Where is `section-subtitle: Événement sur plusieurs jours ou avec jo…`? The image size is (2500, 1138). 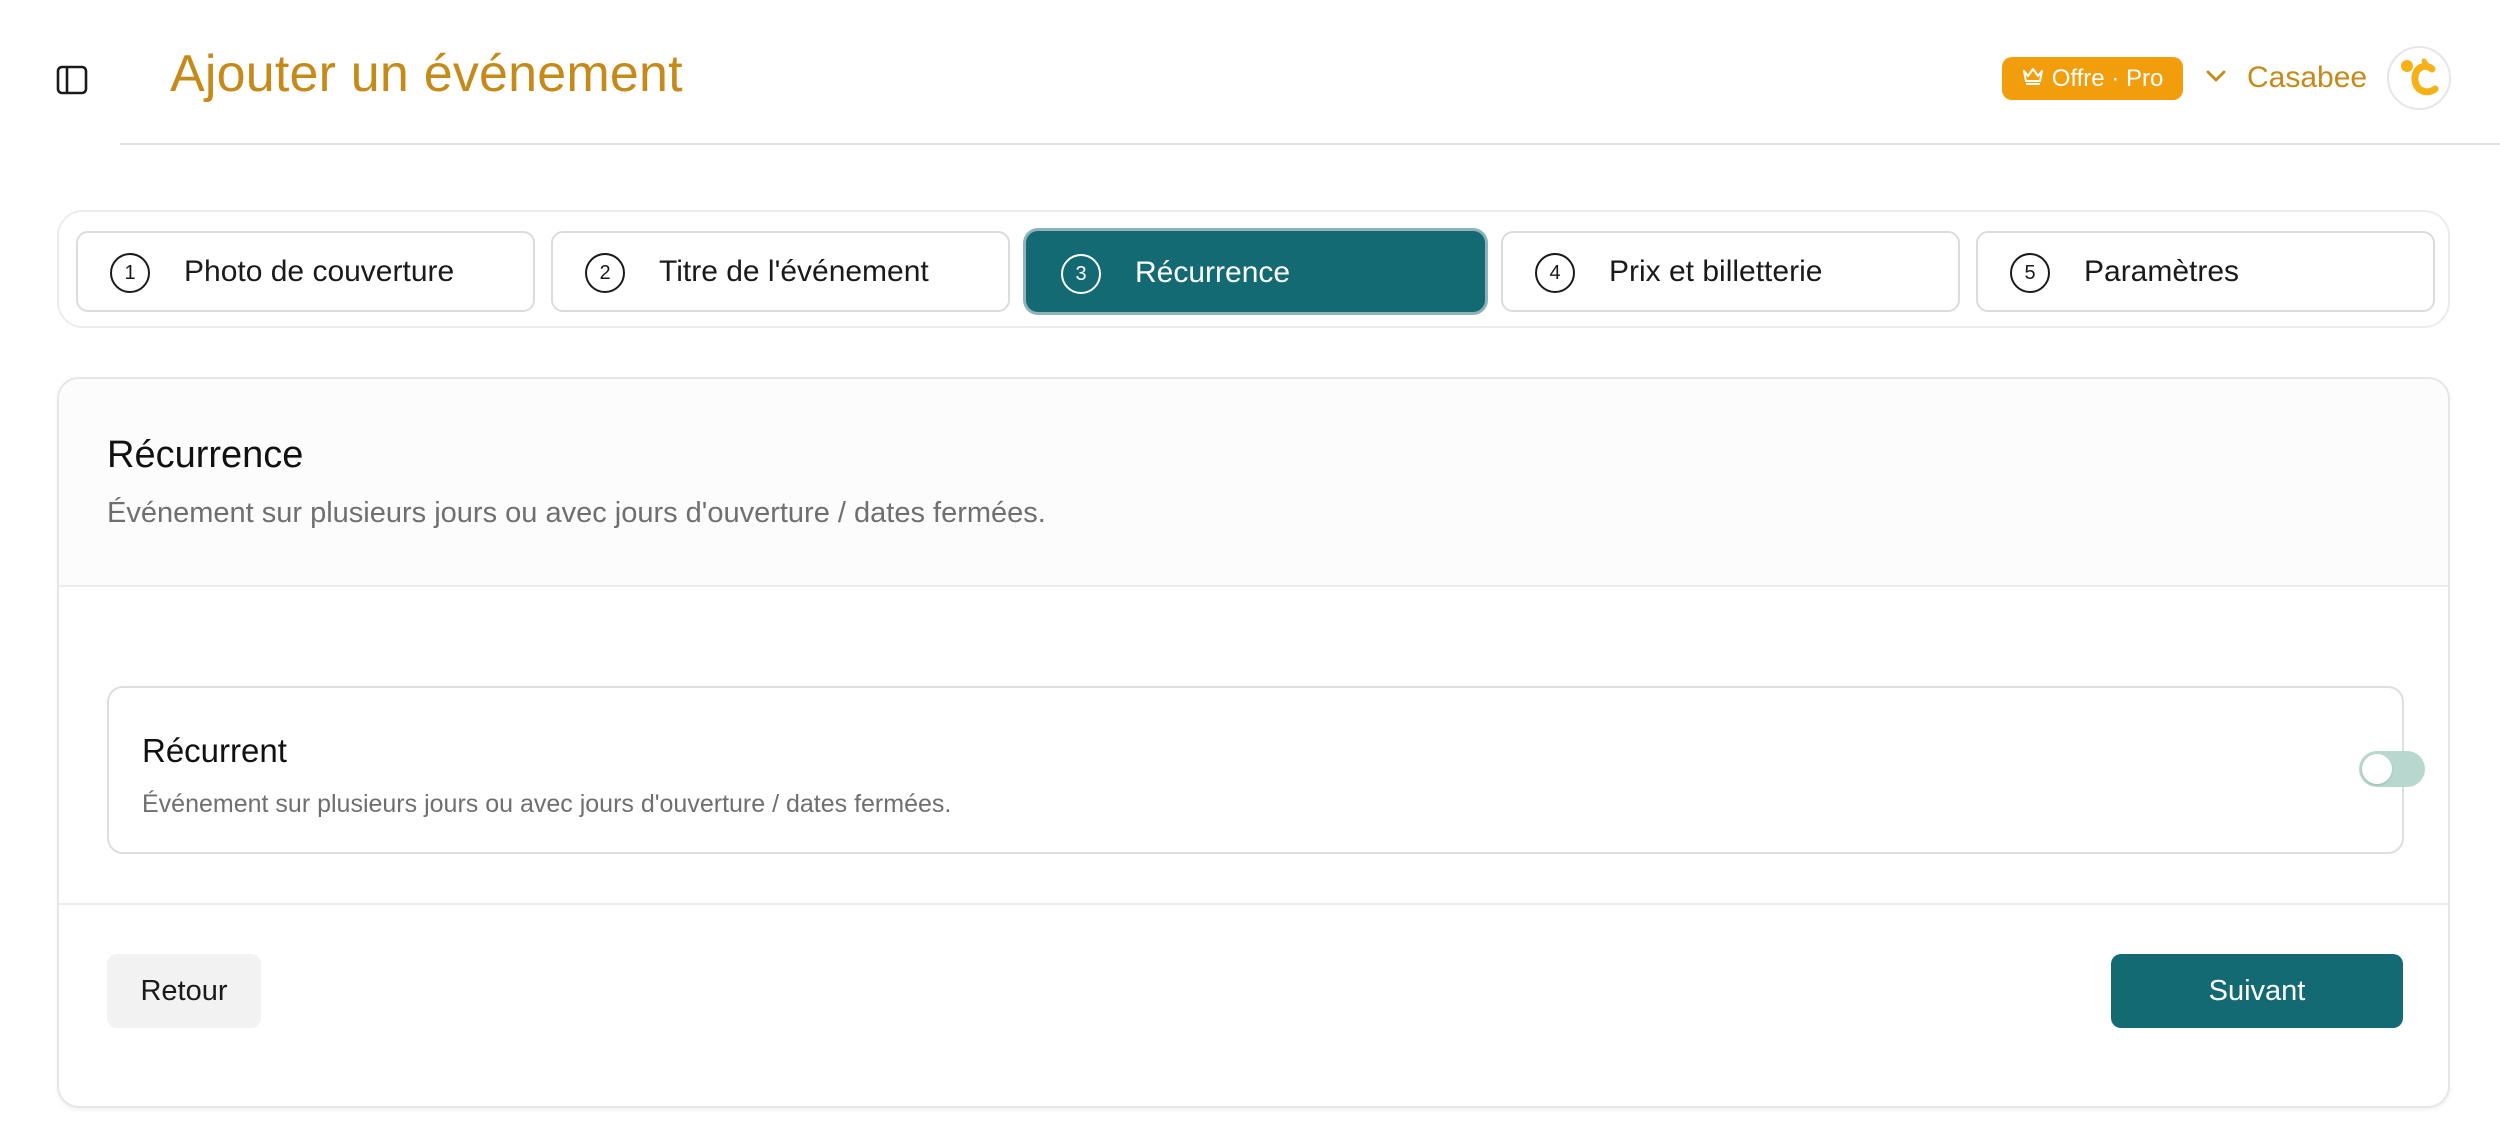
section-subtitle: Événement sur plusieurs jours ou avec jo… is located at coordinates (576, 513).